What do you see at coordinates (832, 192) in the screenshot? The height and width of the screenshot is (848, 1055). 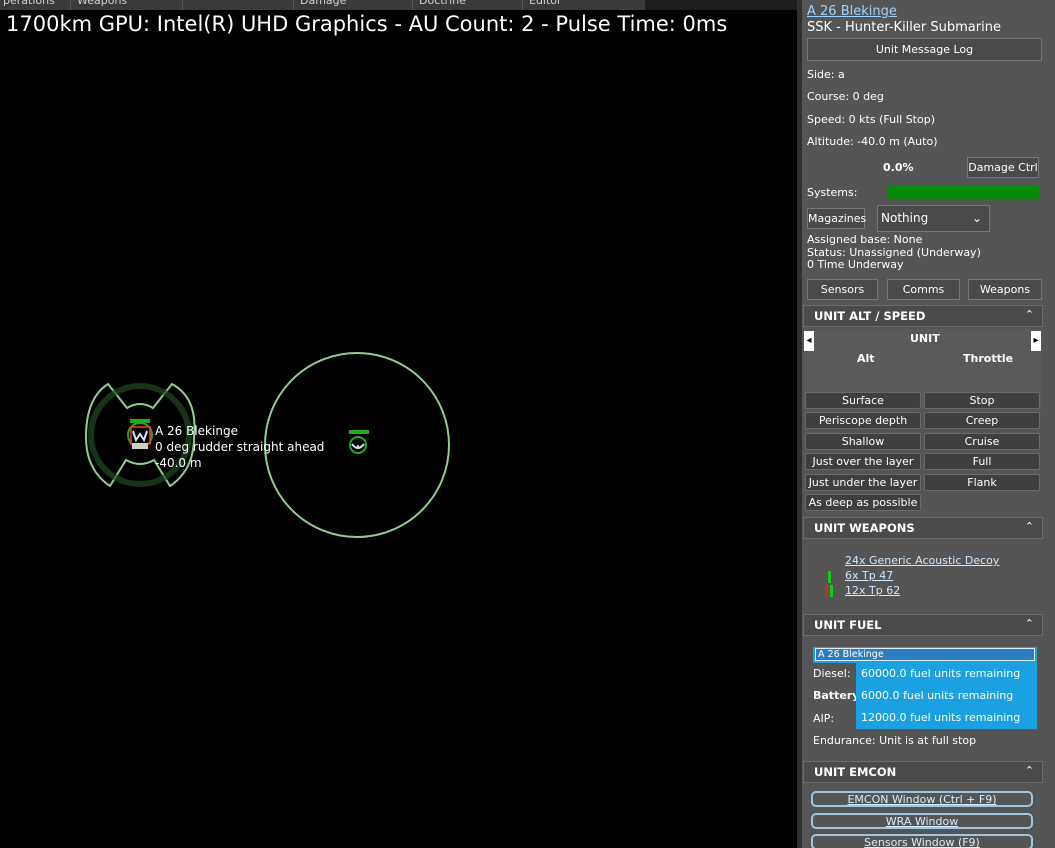 I see `systems-label: Systems:` at bounding box center [832, 192].